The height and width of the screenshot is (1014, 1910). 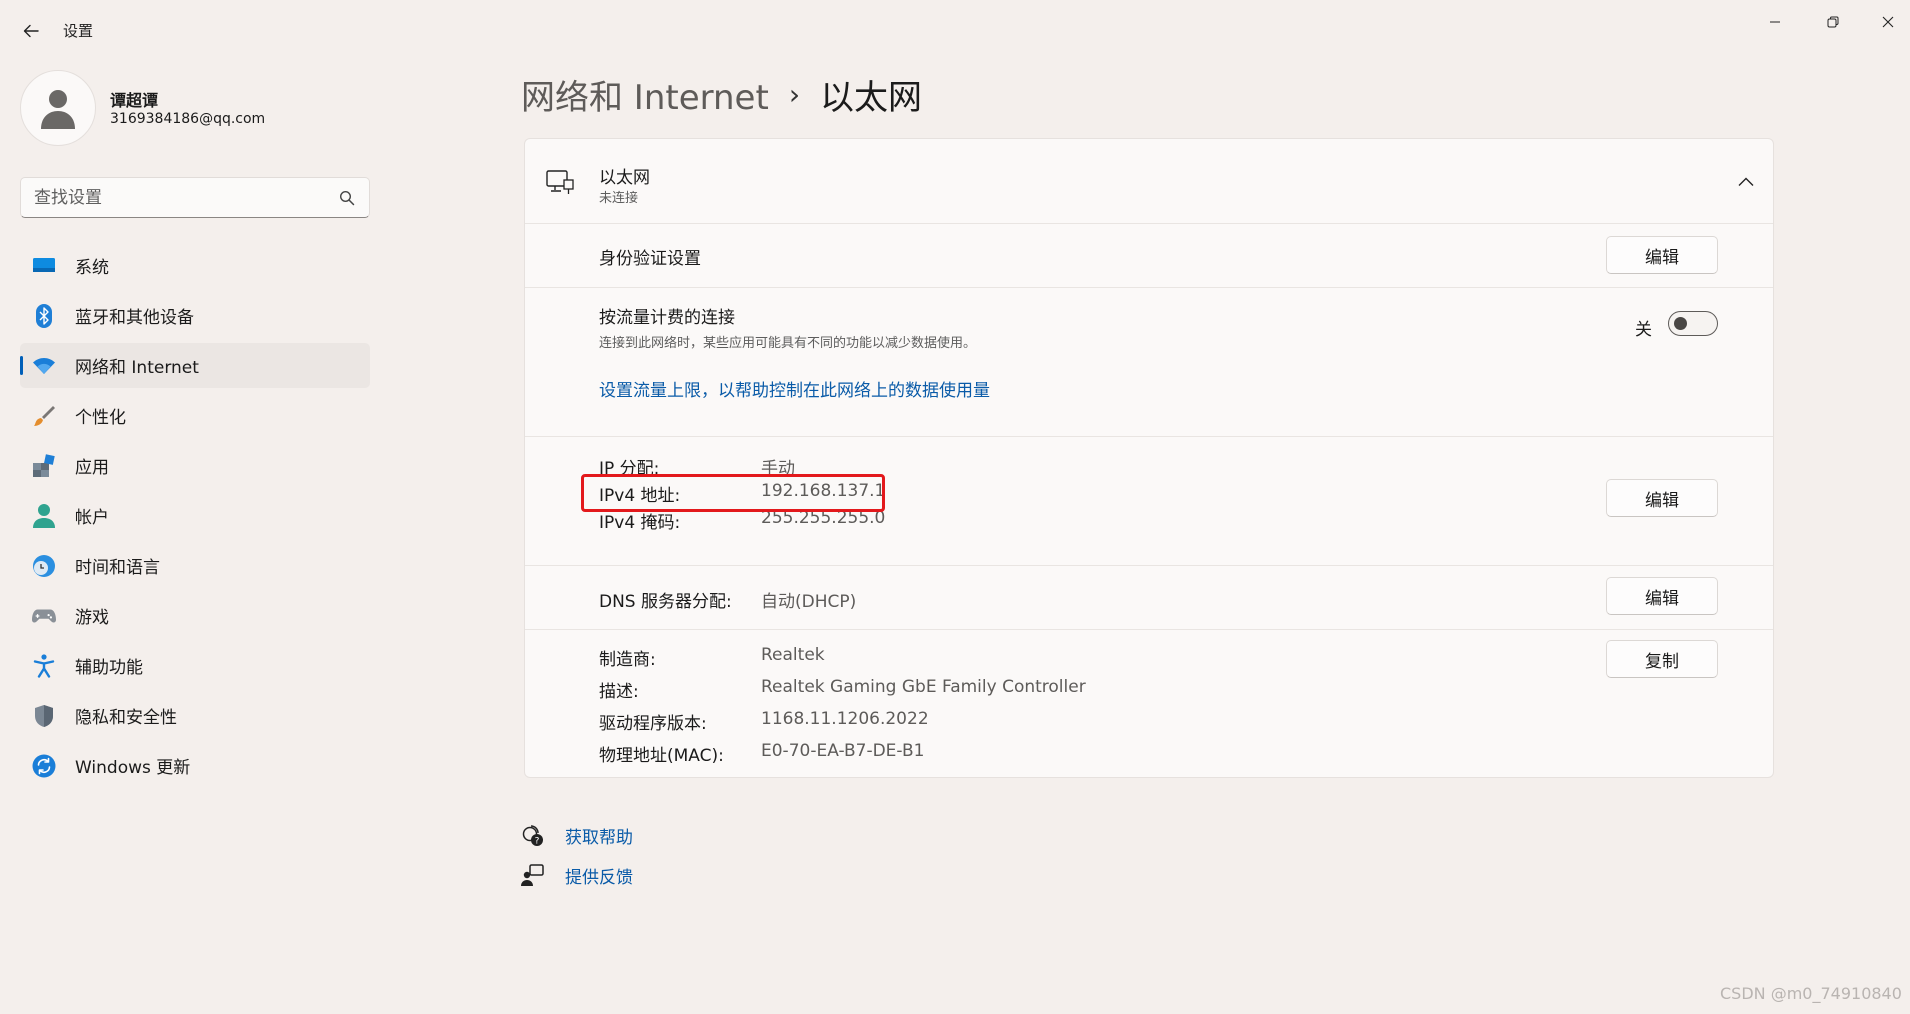 I want to click on wifi-icon, so click(x=44, y=366).